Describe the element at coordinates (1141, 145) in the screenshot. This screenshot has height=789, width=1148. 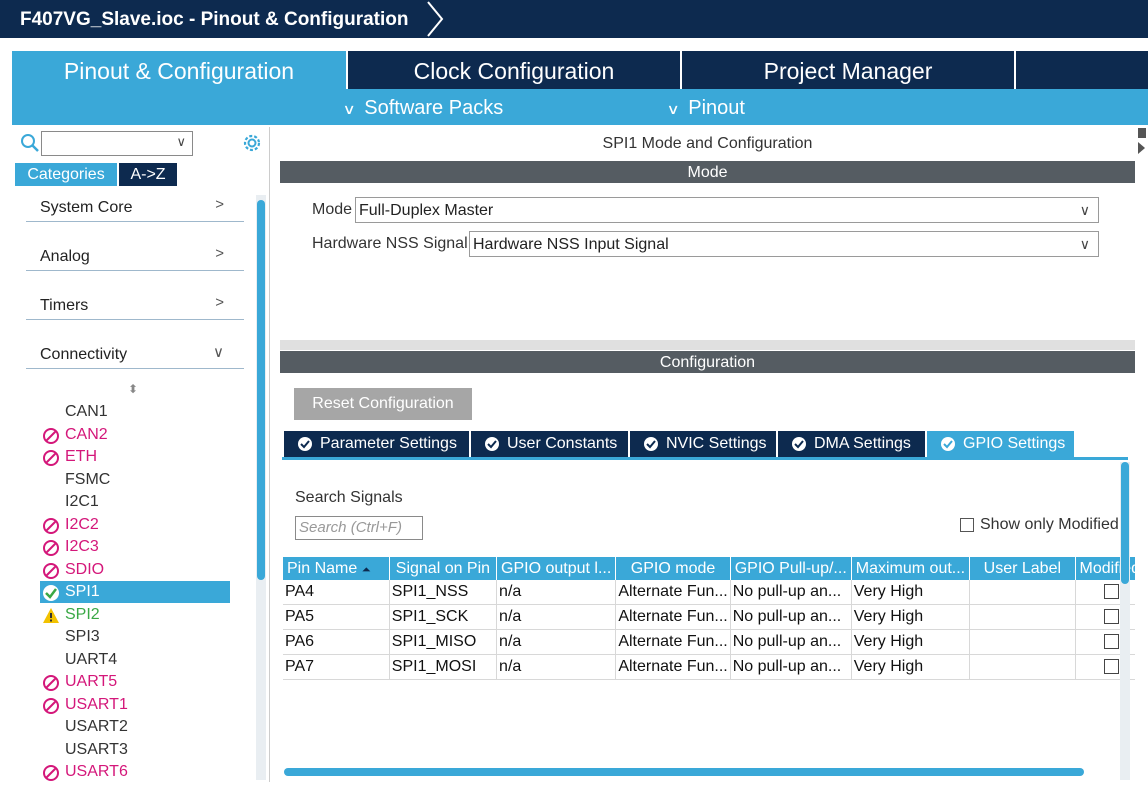
I see `collapse-panel-icon` at that location.